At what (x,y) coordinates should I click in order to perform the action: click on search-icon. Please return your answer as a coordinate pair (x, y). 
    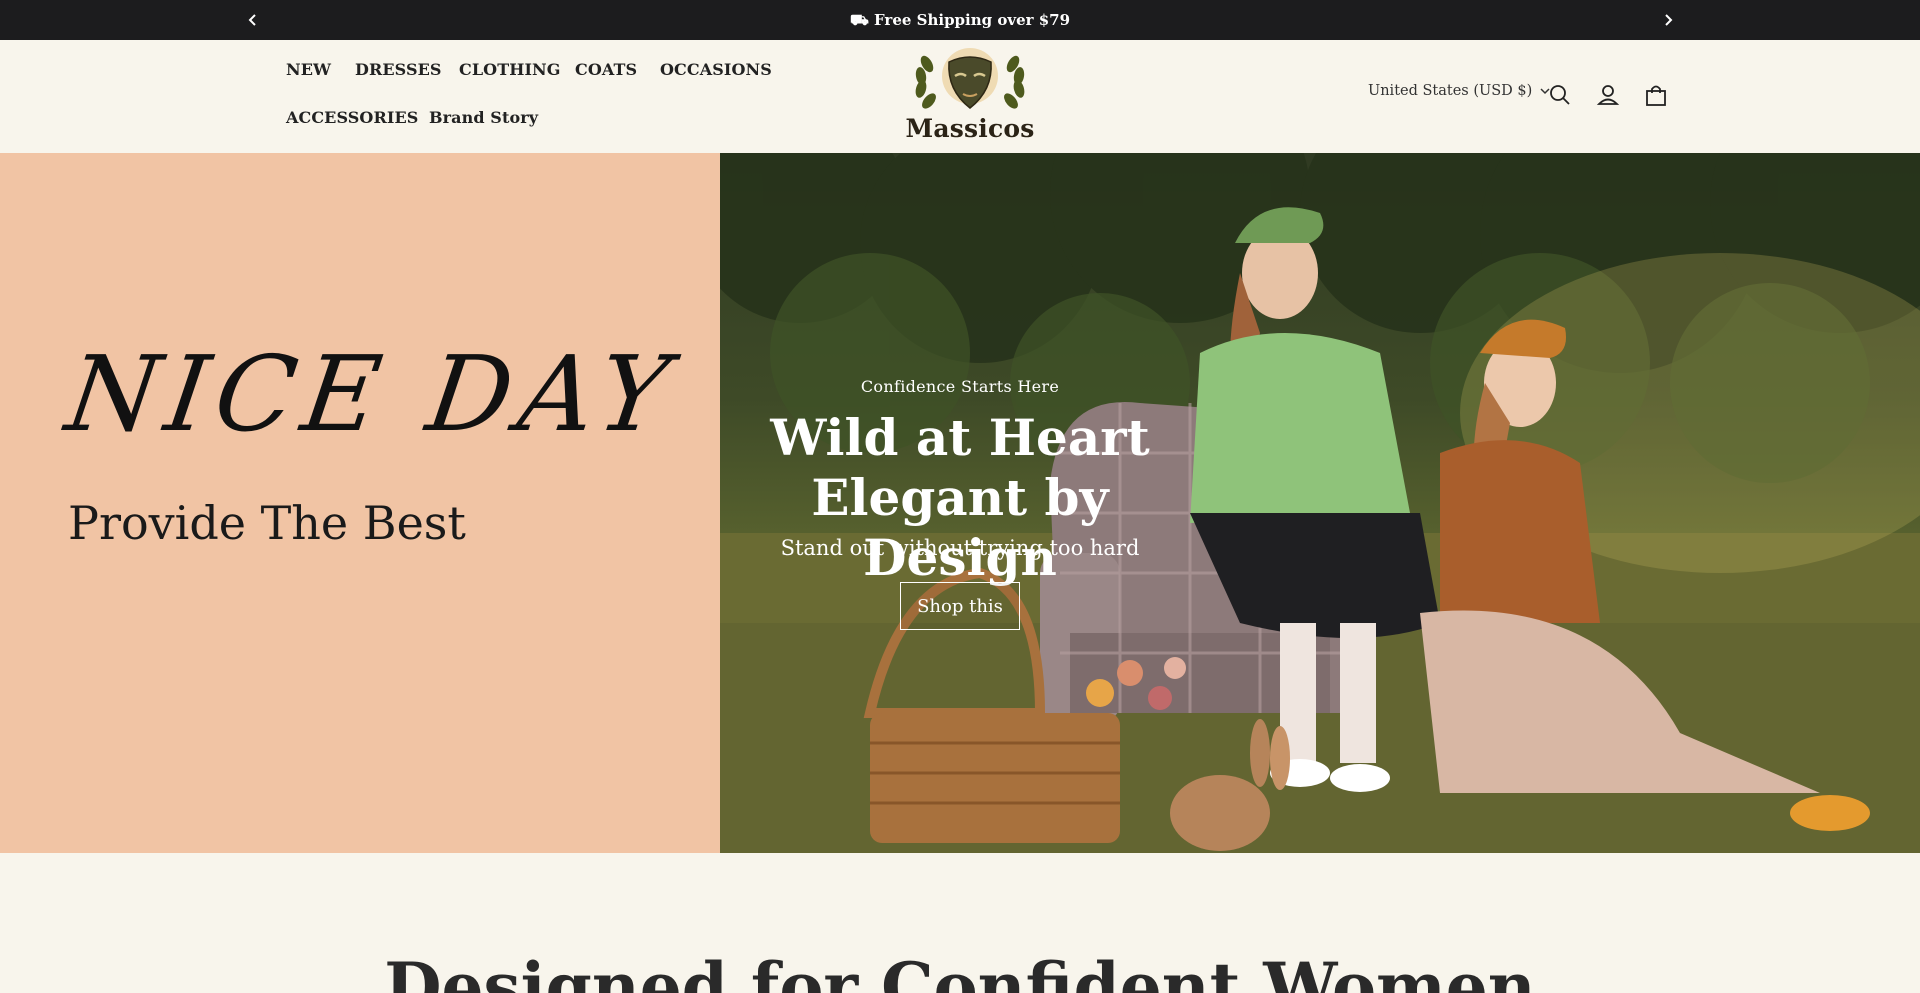
    Looking at the image, I should click on (1560, 95).